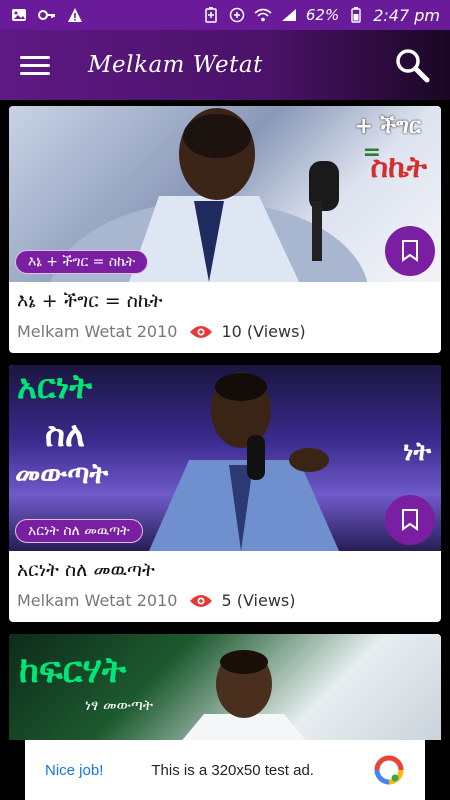 The image size is (450, 800). I want to click on video-thumbnail: ከፍርሃት ነፃ መውጣት, so click(225, 687).